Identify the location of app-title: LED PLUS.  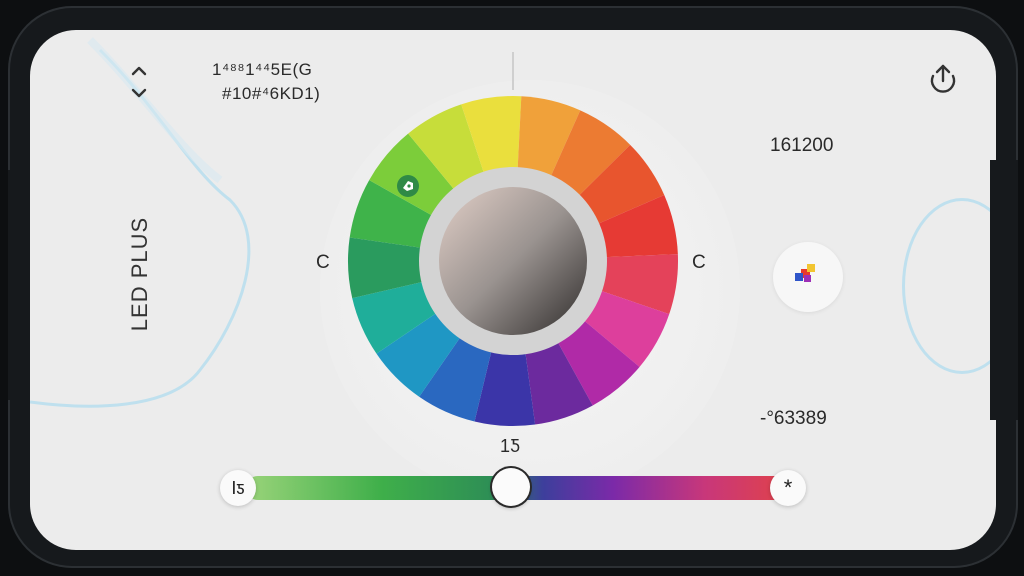
(139, 274).